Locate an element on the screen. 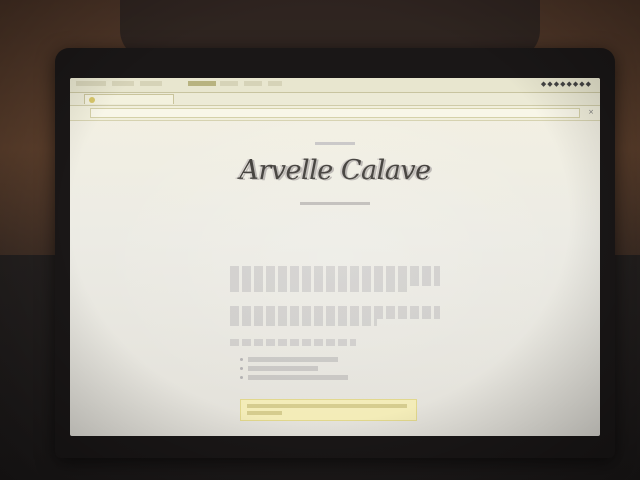 The image size is (640, 480). footer-notice is located at coordinates (328, 410).